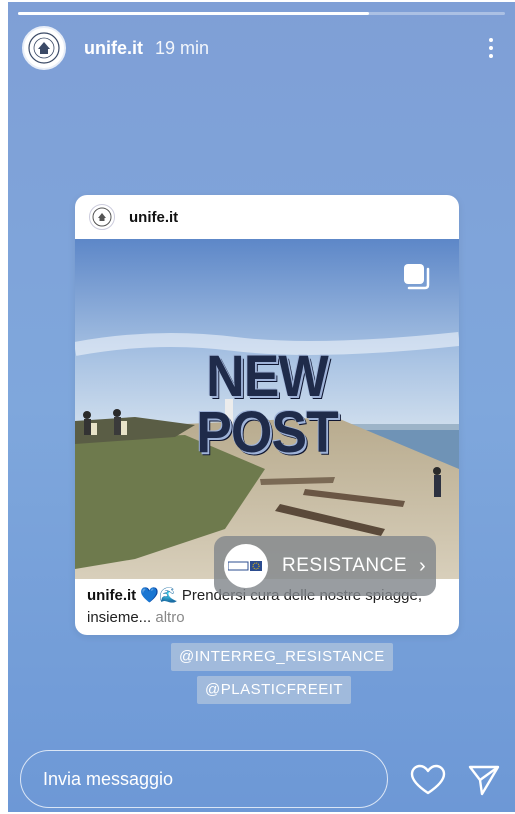  I want to click on post-header: unife.it, so click(267, 217).